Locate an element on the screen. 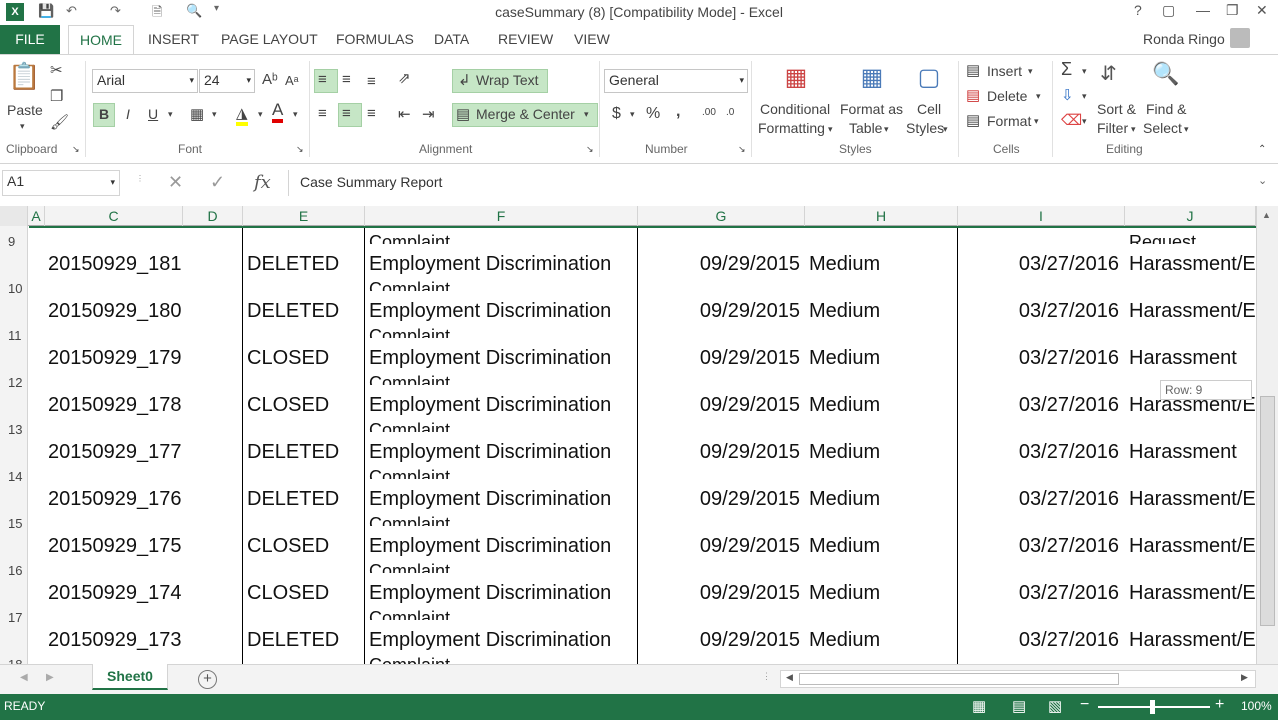  autosum-dropdown-icon: ▾ is located at coordinates (1084, 71).